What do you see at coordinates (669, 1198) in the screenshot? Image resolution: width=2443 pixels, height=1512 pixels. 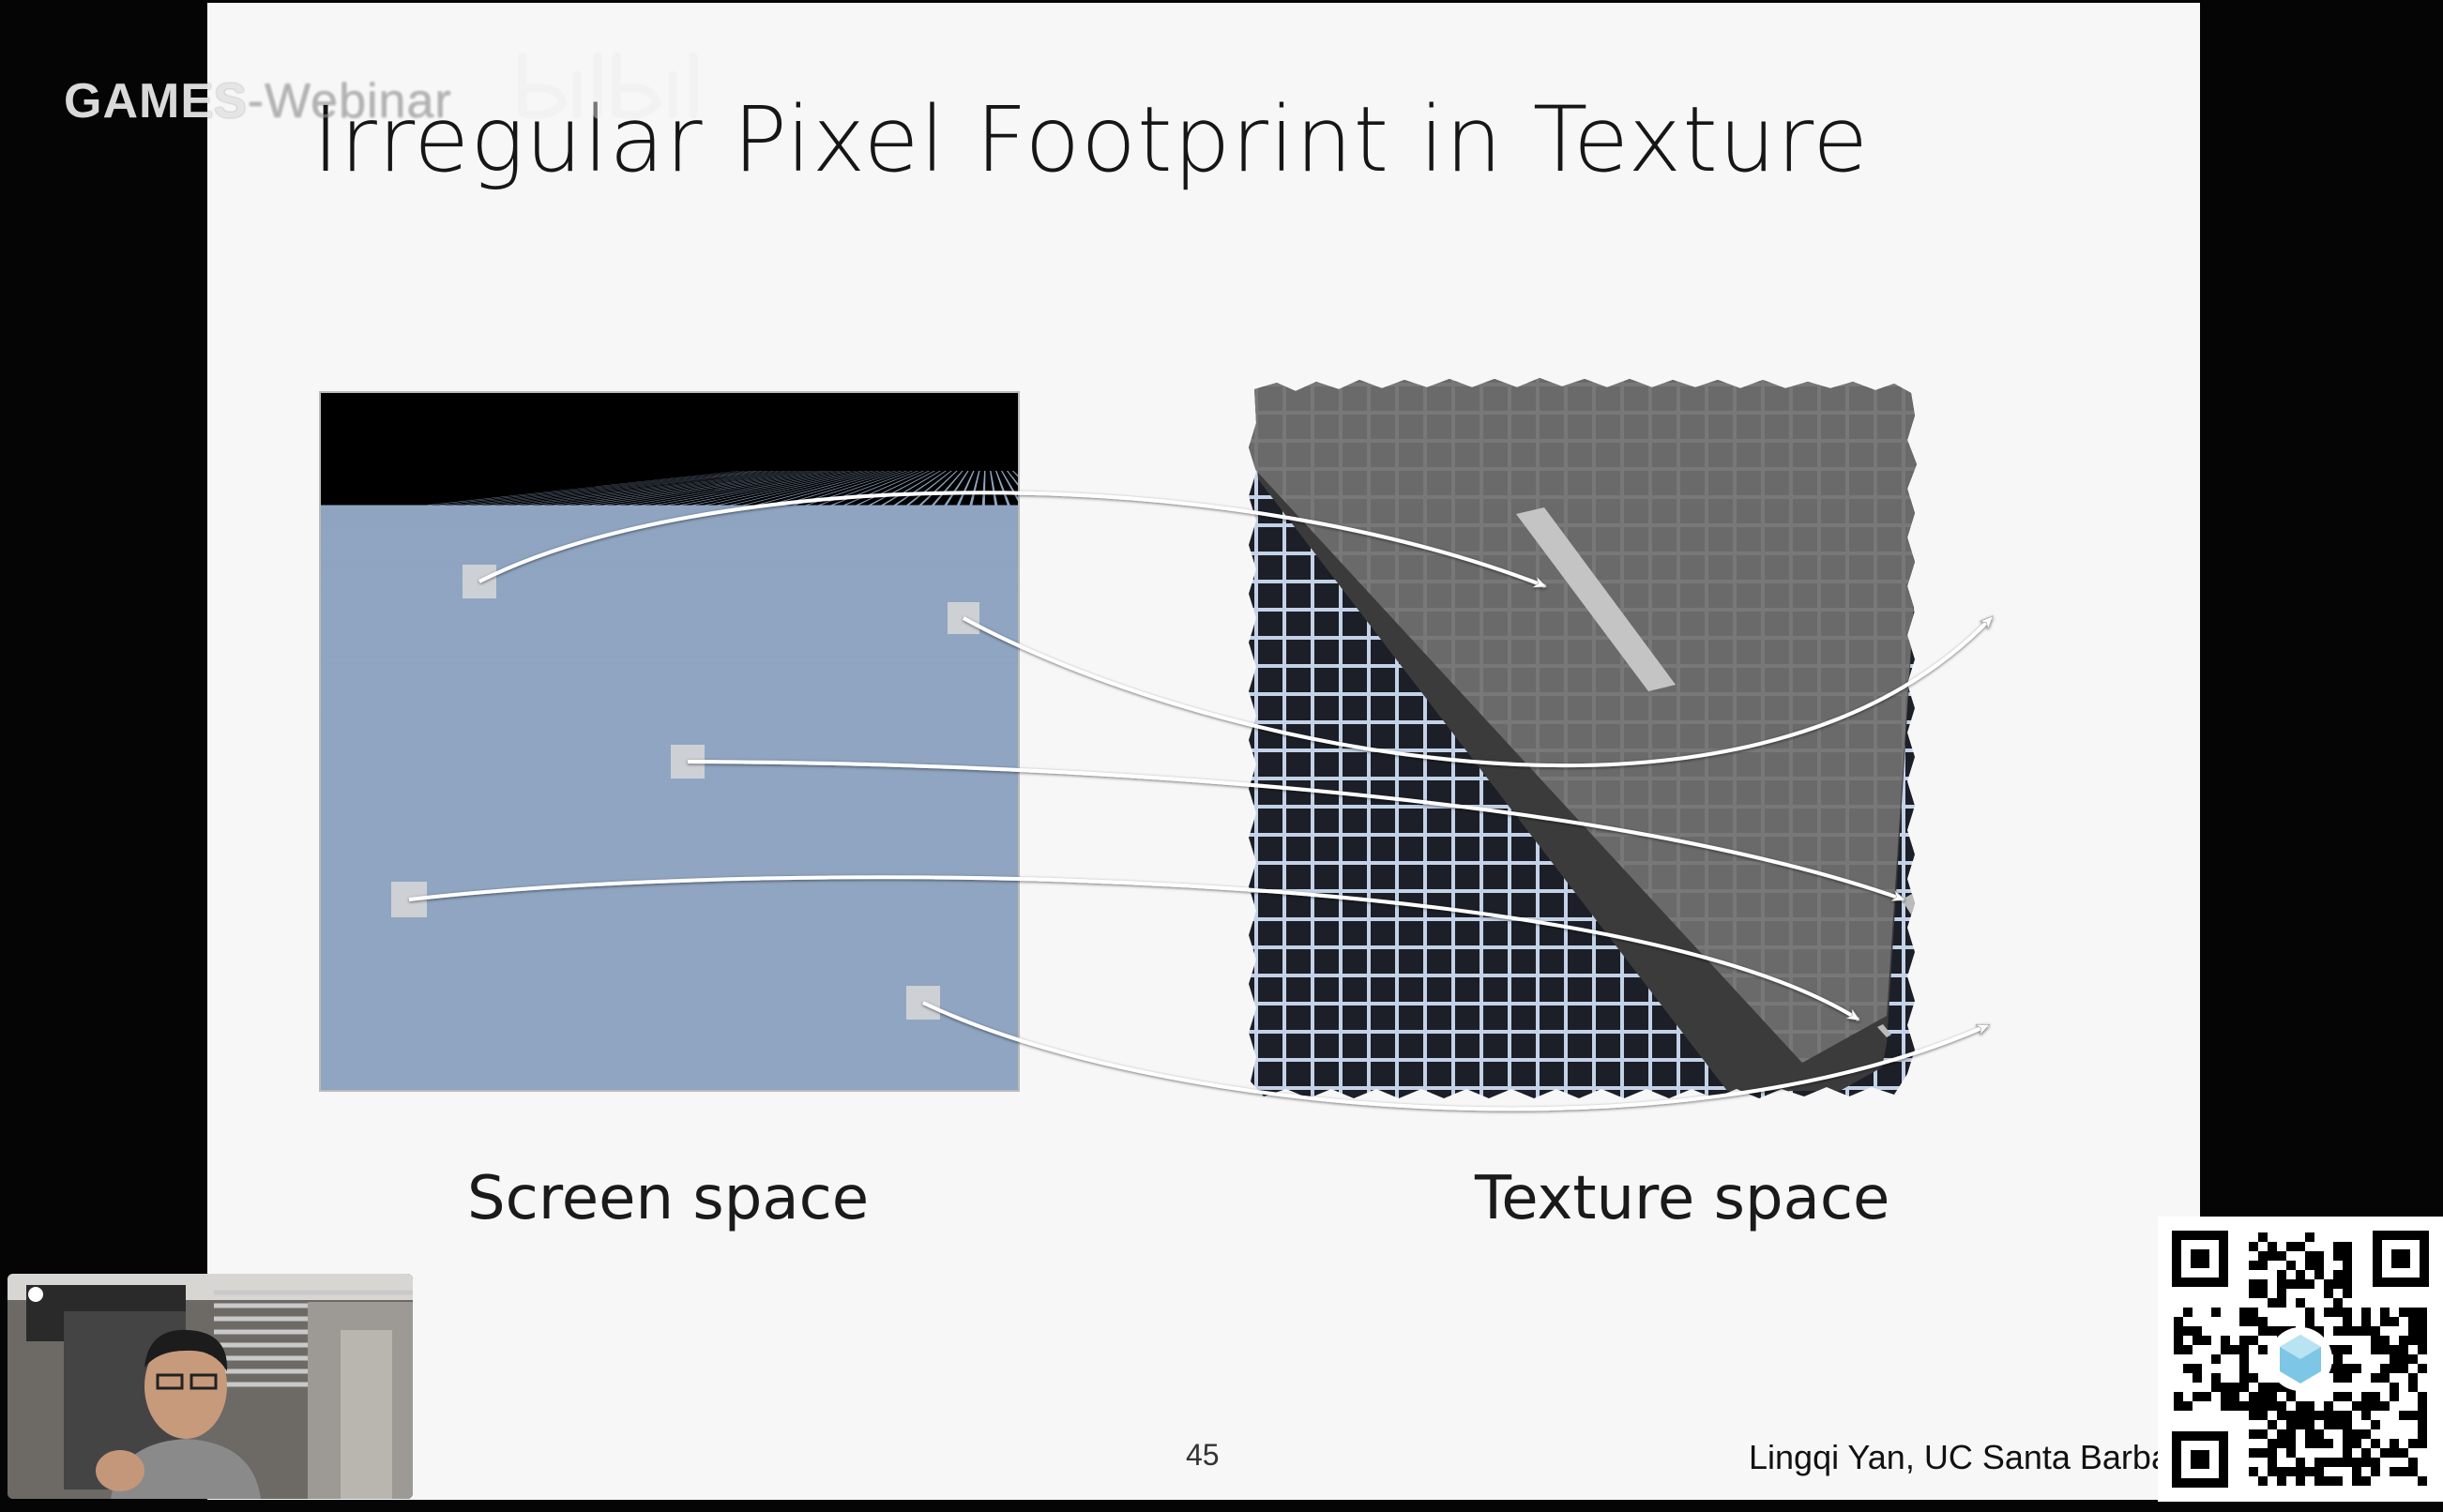 I see `caption-screen-space: Screen space` at bounding box center [669, 1198].